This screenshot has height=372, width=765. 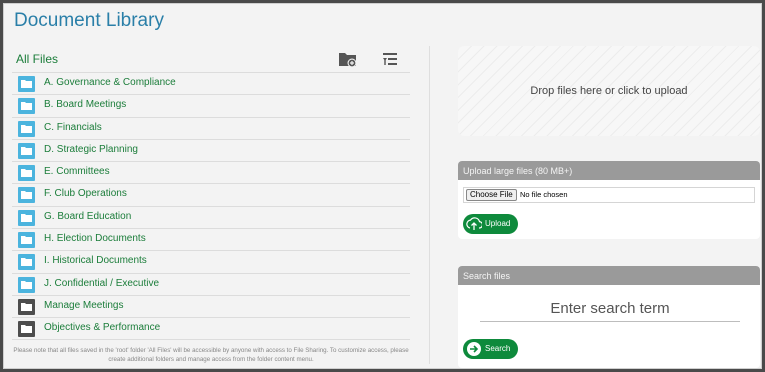 What do you see at coordinates (609, 275) in the screenshot?
I see `search-panel-header: Search files` at bounding box center [609, 275].